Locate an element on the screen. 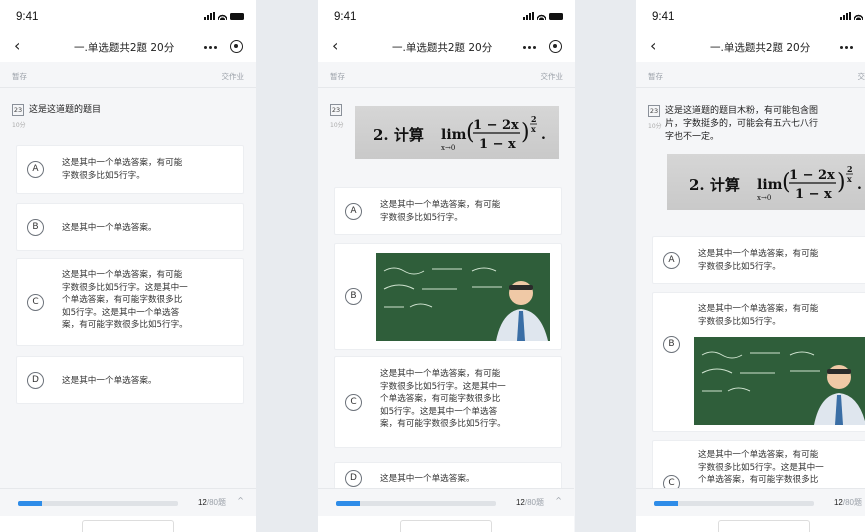 Image resolution: width=865 pixels, height=532 pixels. option-b: B 这是其中一个单选答案。 is located at coordinates (130, 227).